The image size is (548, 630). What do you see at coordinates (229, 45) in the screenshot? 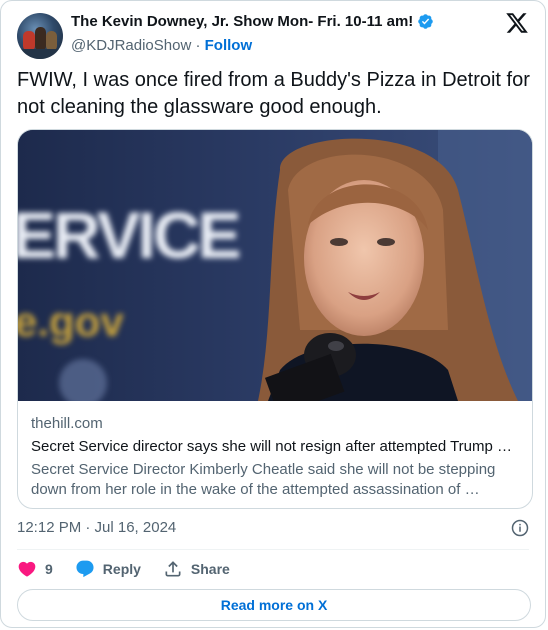
I see `follow-button: Follow` at bounding box center [229, 45].